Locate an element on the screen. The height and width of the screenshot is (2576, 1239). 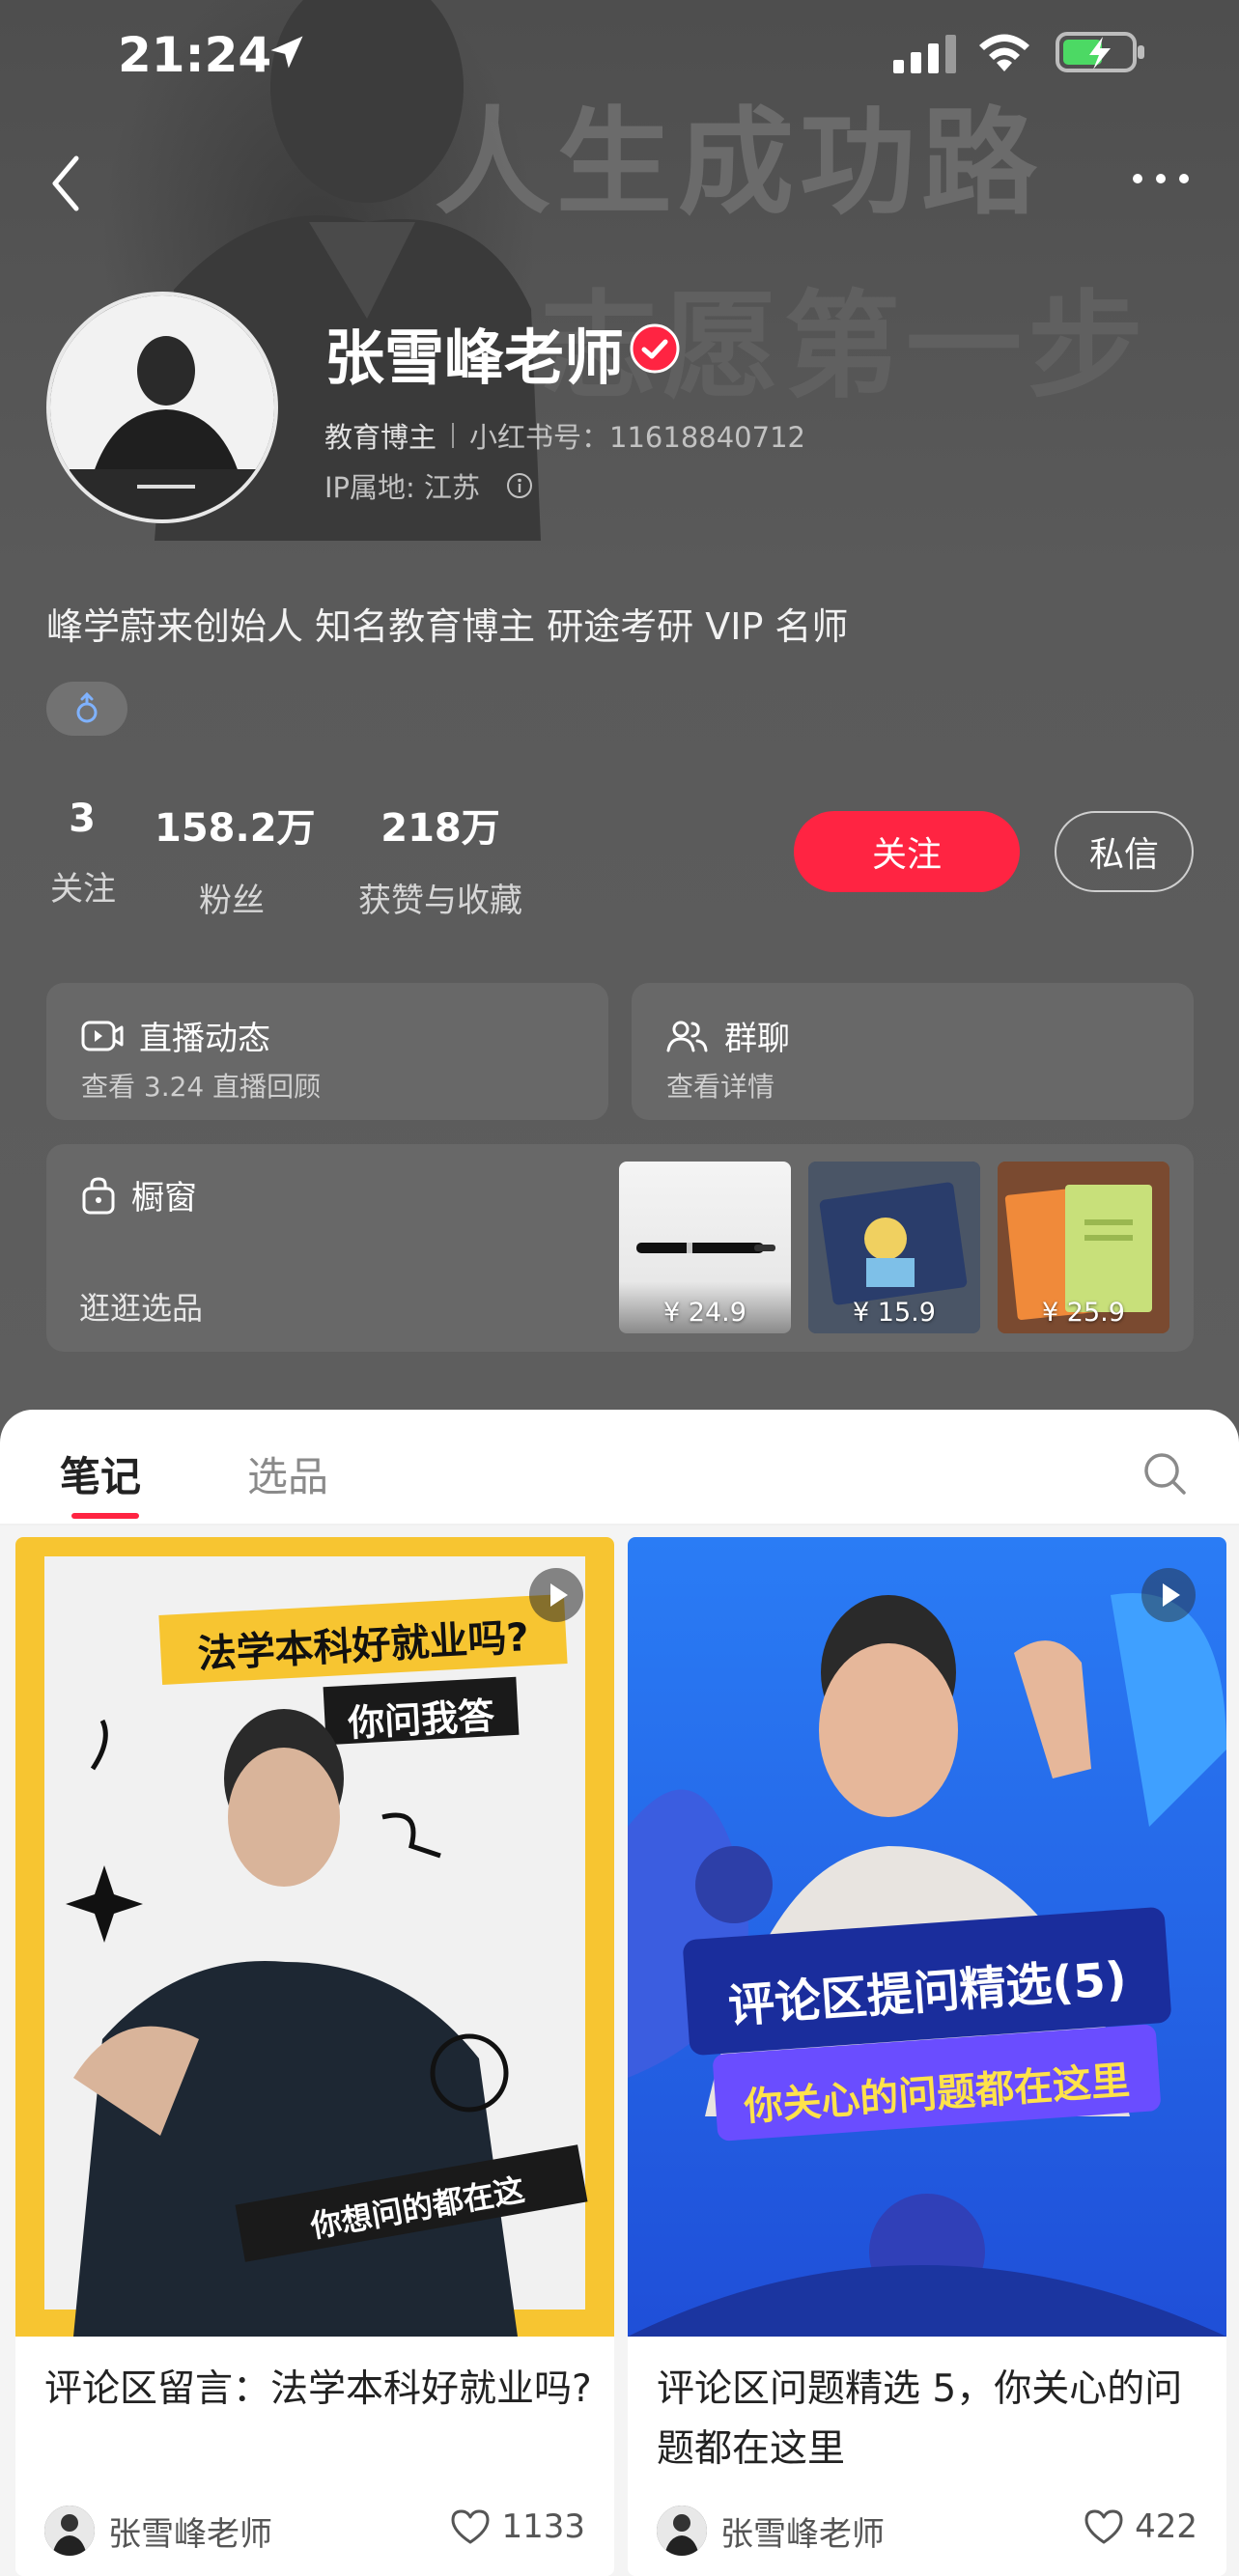
shop-item-price: ¥ 25.9 is located at coordinates (1083, 1313).